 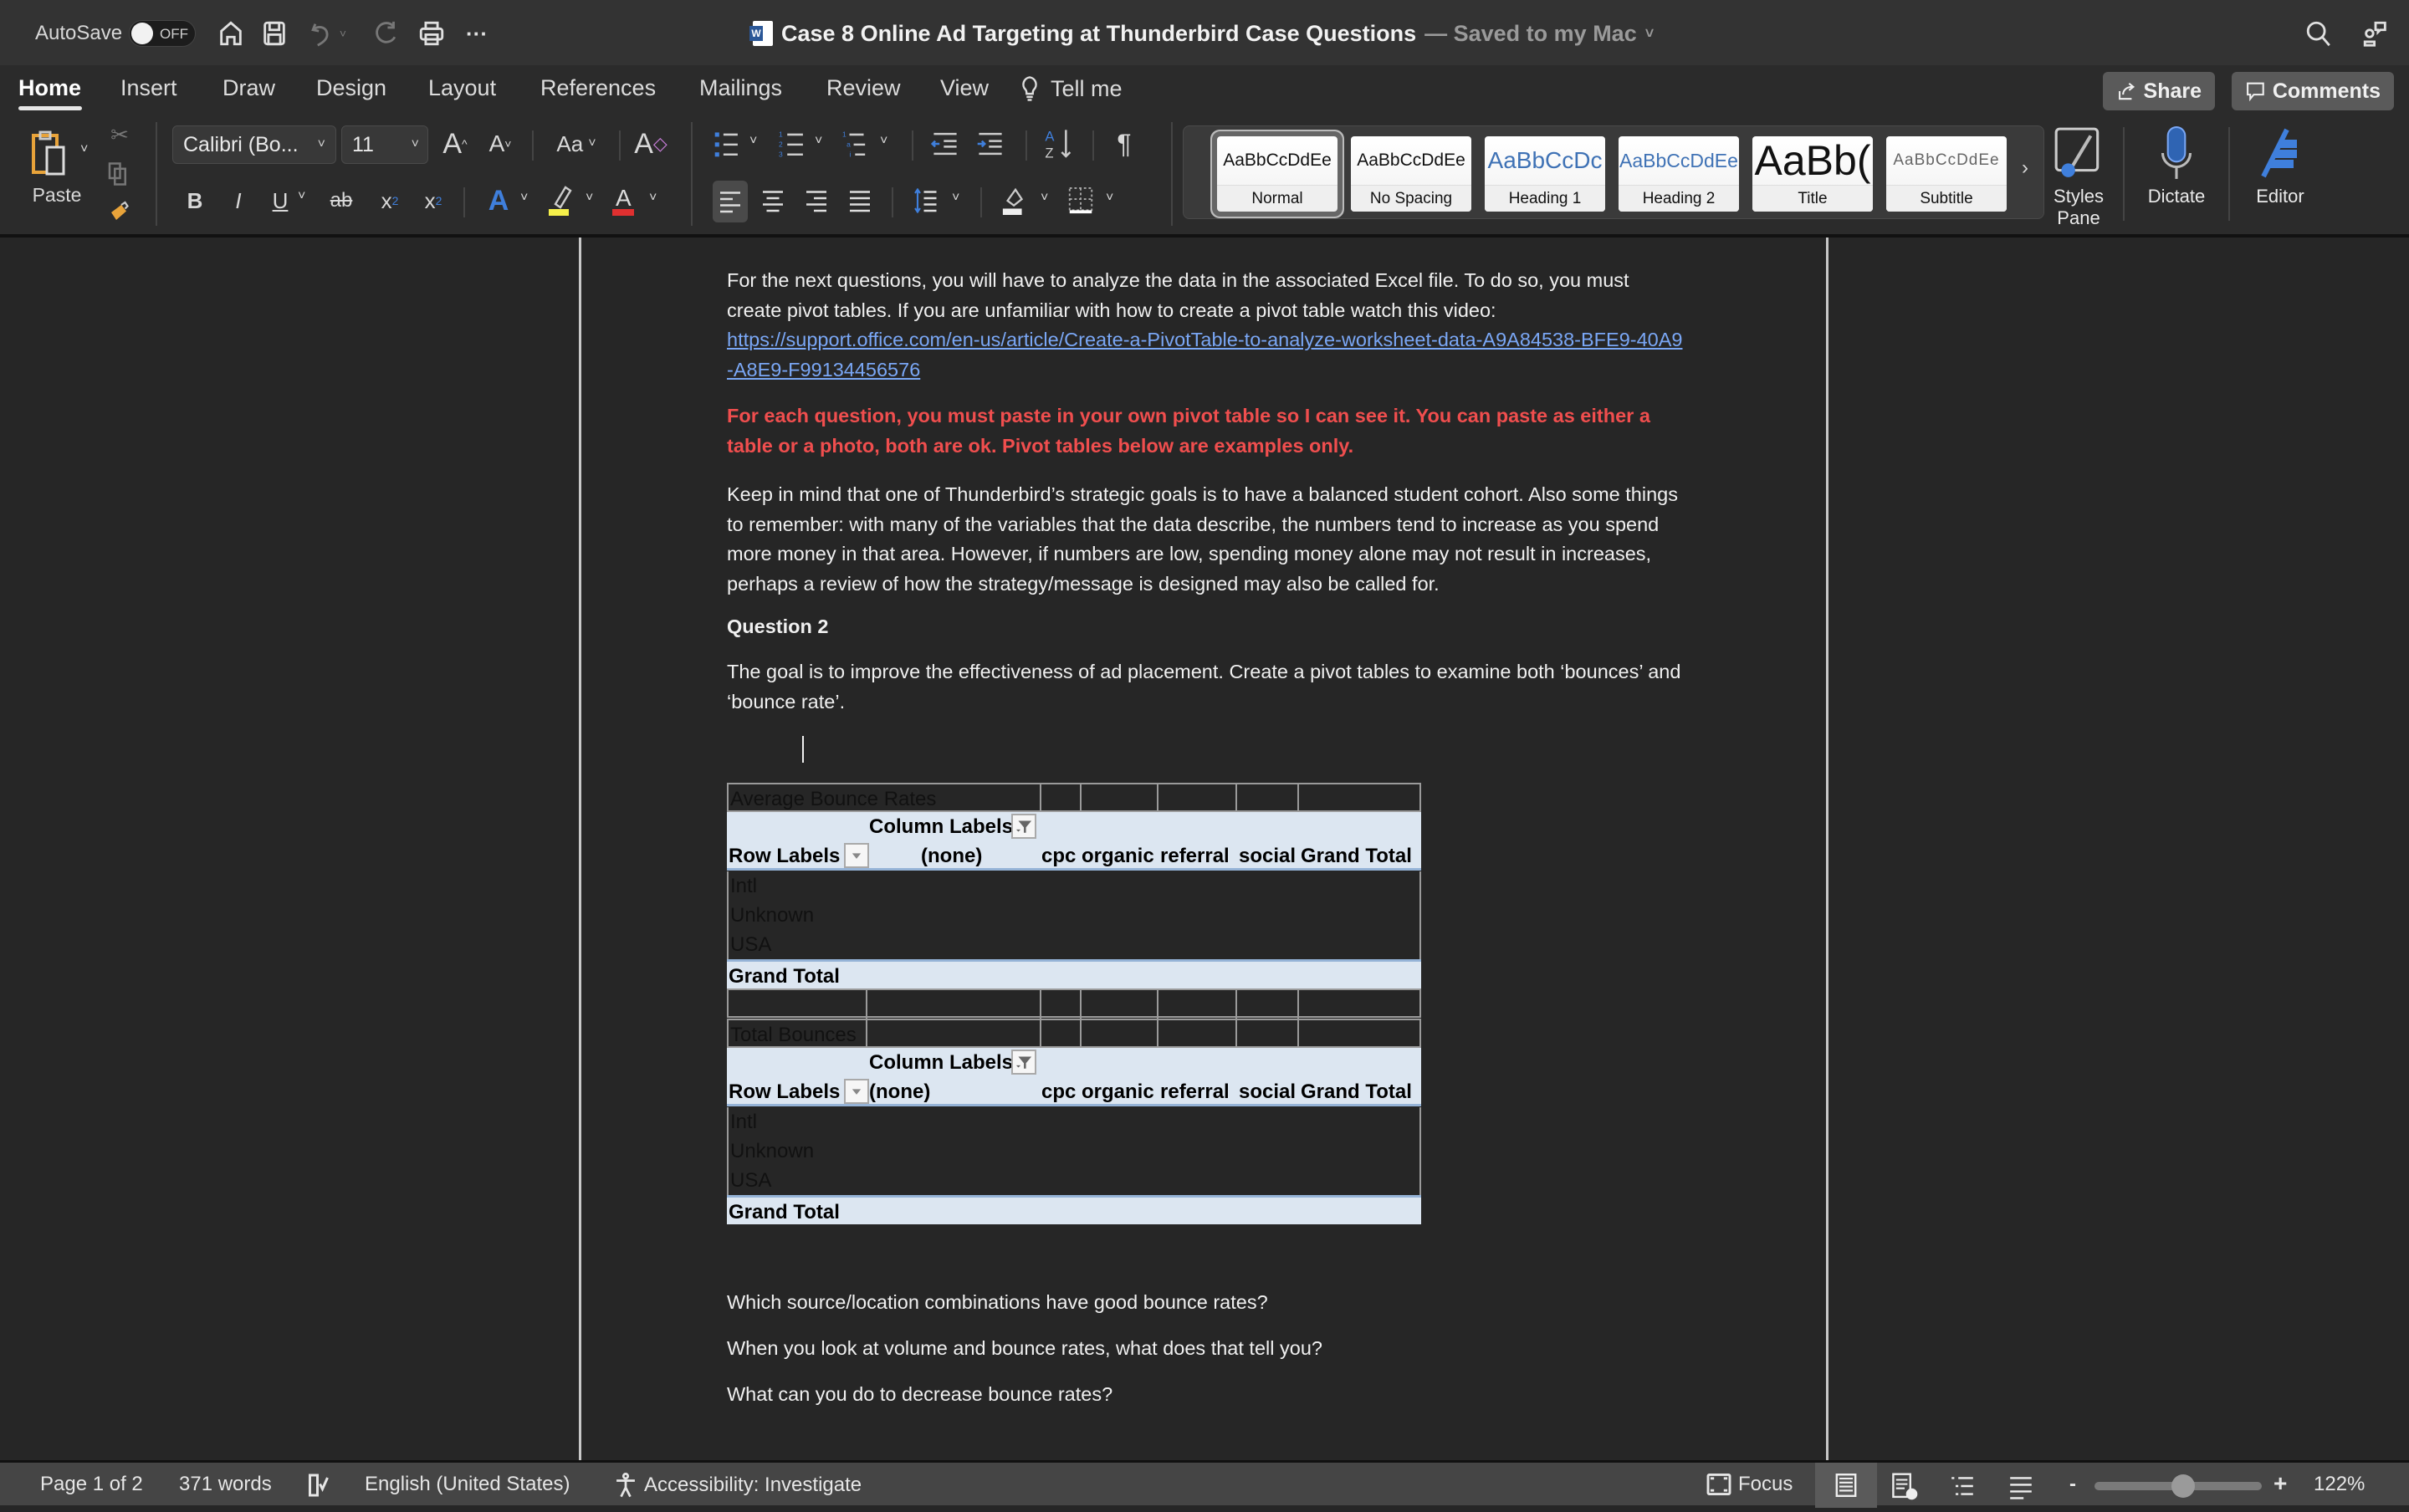 What do you see at coordinates (455, 144) in the screenshot?
I see `grow-font-icon: A ^` at bounding box center [455, 144].